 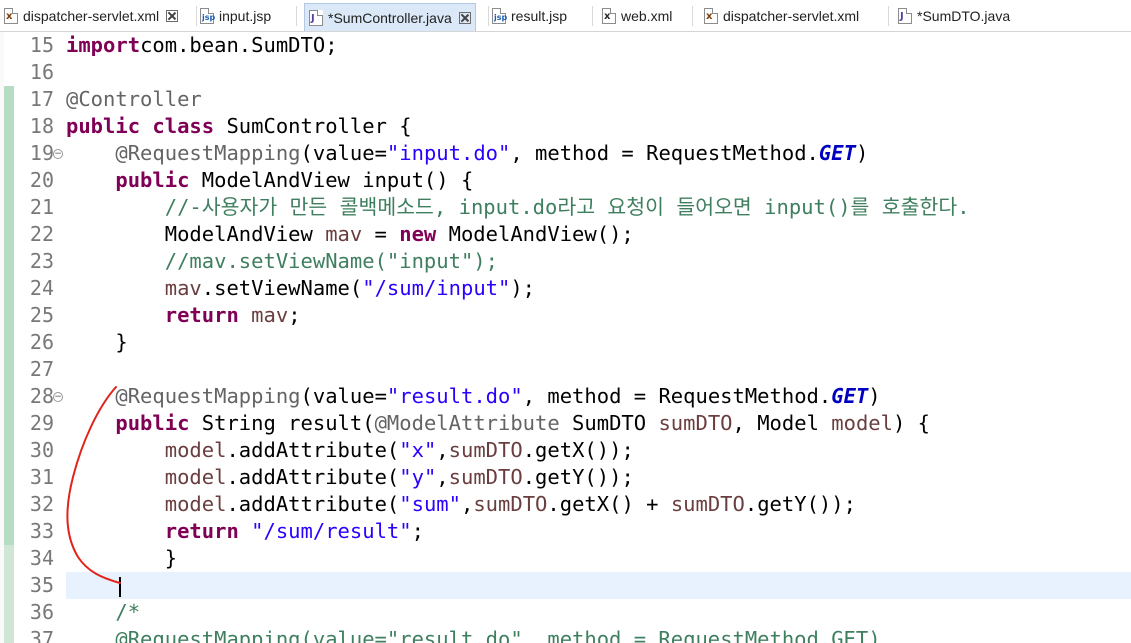 I want to click on code-line: model.addAttribute("x",sumDTO.getX());, so click(x=350, y=450).